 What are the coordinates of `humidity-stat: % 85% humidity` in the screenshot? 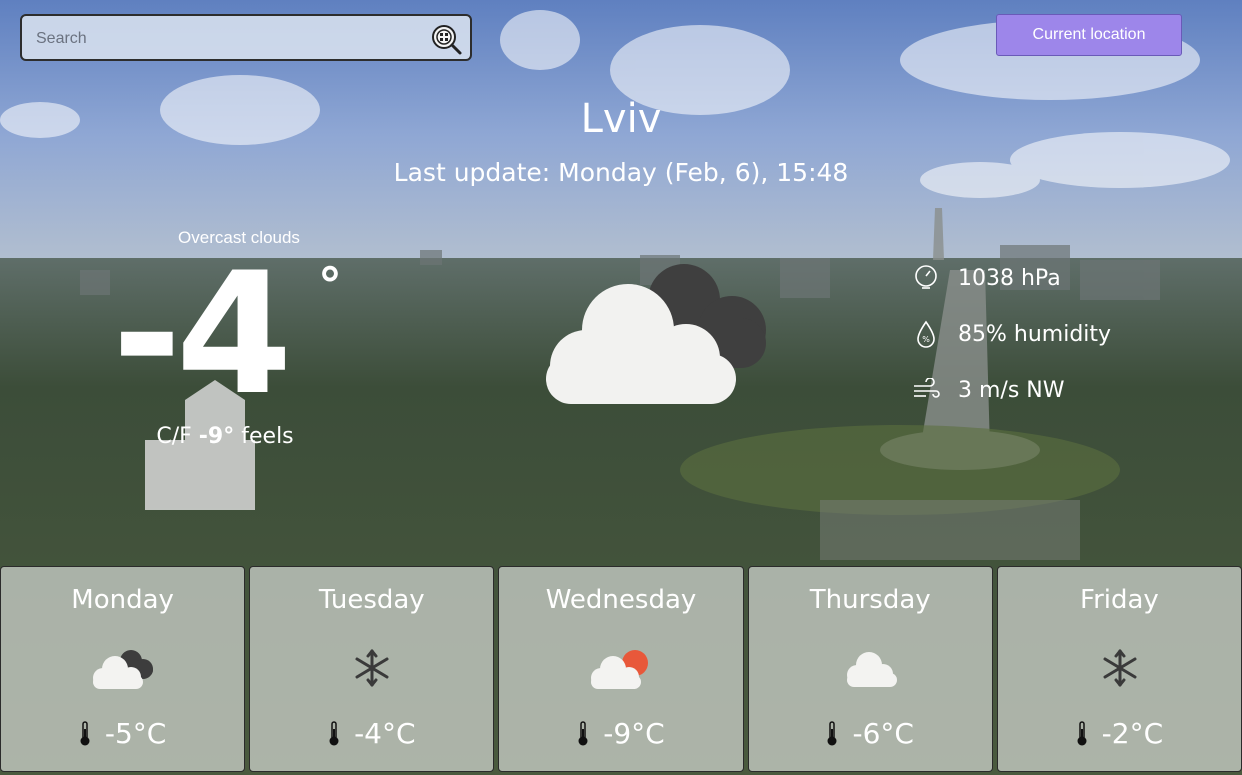 It's located at (1011, 334).